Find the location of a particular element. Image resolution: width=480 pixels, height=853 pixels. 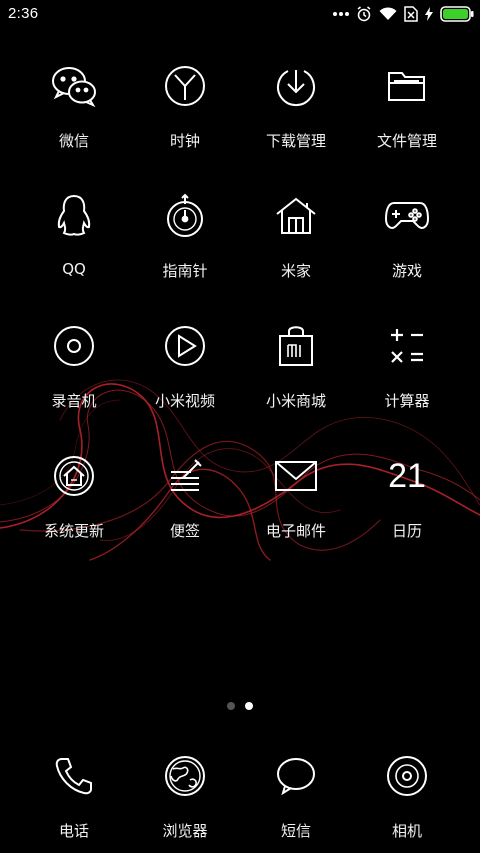

clock-icon is located at coordinates (185, 86).